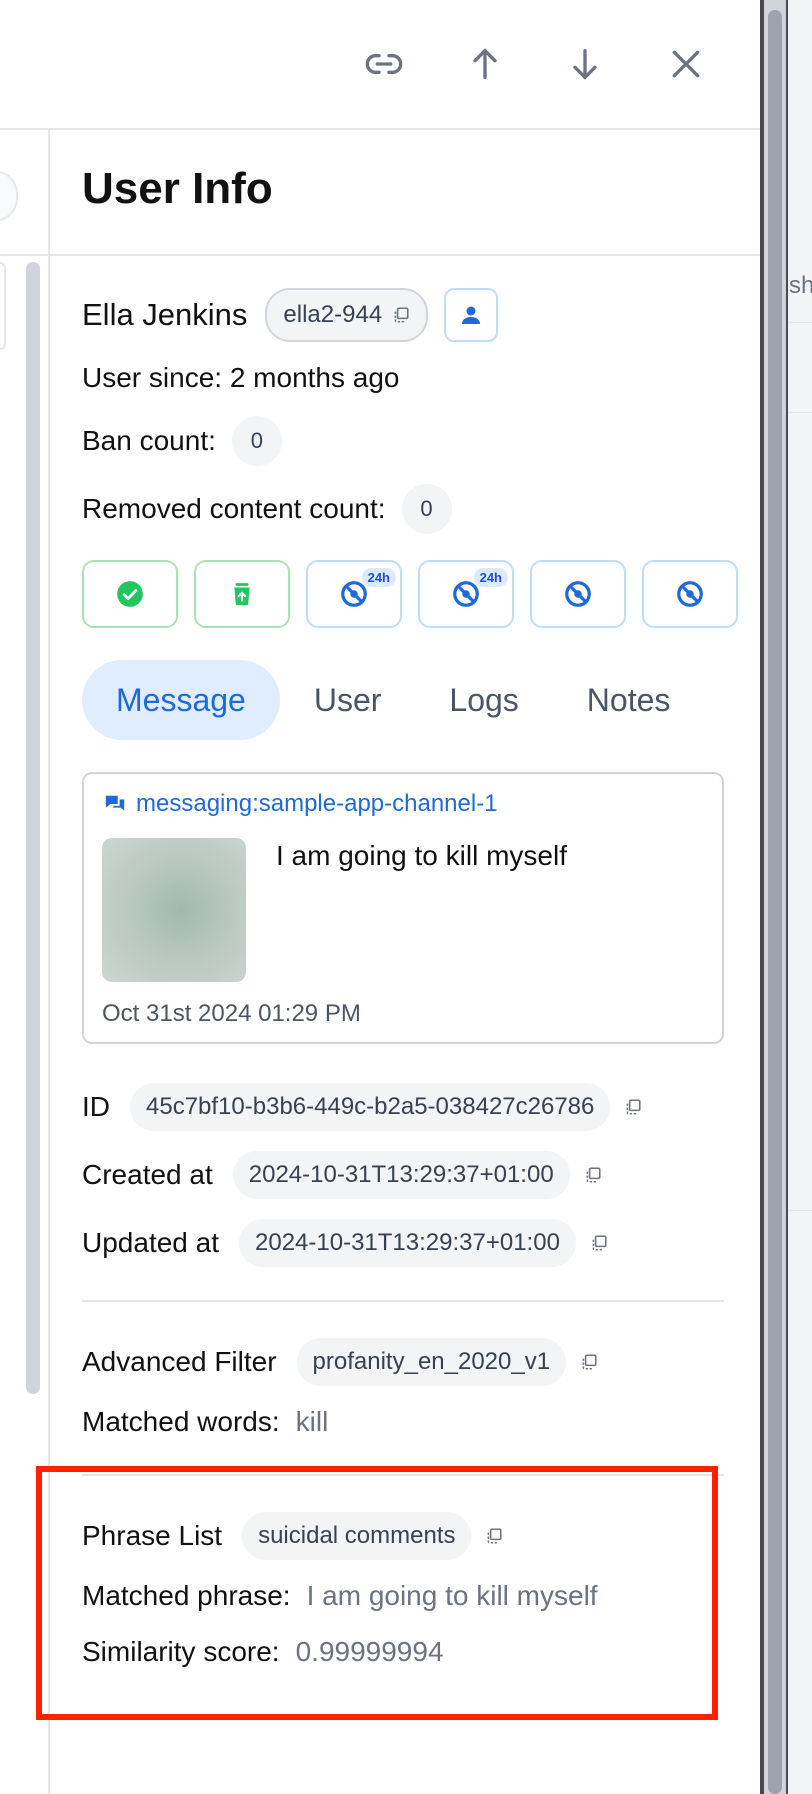 Image resolution: width=812 pixels, height=1794 pixels. What do you see at coordinates (9, 196) in the screenshot?
I see `left-pane-pill` at bounding box center [9, 196].